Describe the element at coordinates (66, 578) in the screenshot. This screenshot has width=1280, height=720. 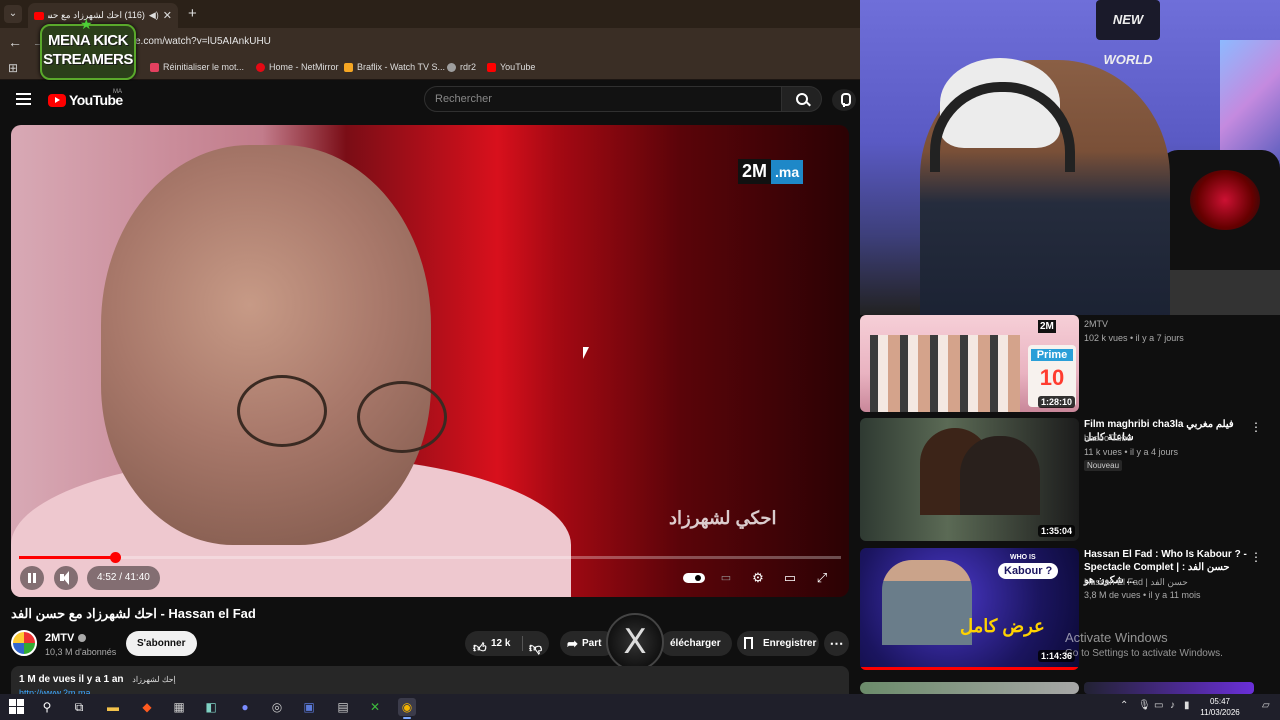
I see `volume-button` at that location.